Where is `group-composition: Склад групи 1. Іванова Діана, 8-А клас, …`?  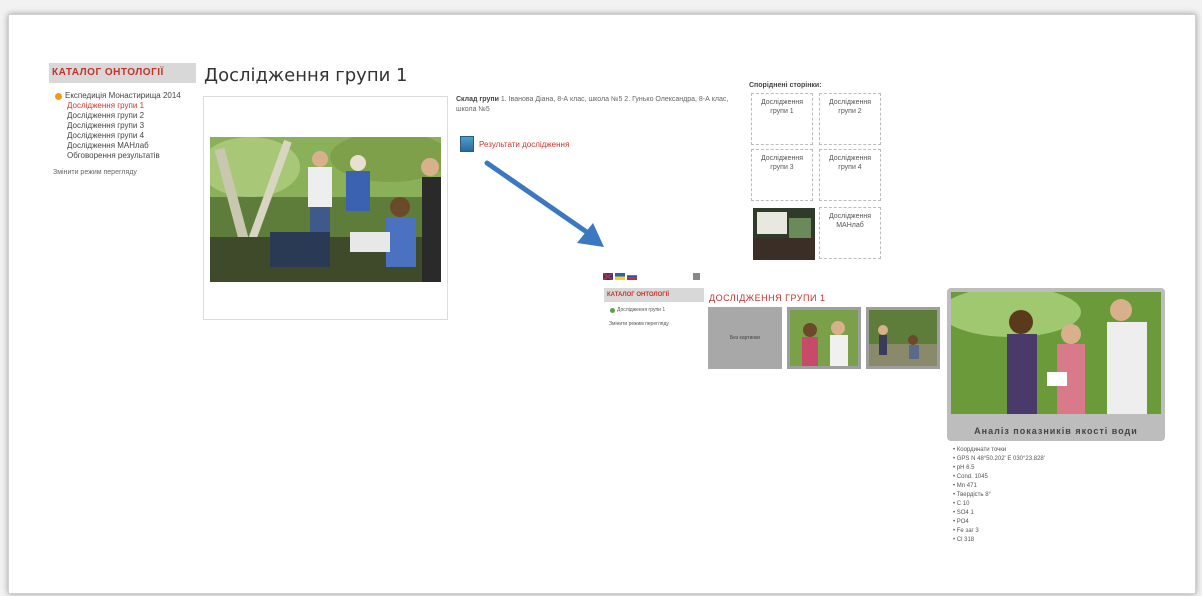 group-composition: Склад групи 1. Іванова Діана, 8-А клас, … is located at coordinates (601, 105).